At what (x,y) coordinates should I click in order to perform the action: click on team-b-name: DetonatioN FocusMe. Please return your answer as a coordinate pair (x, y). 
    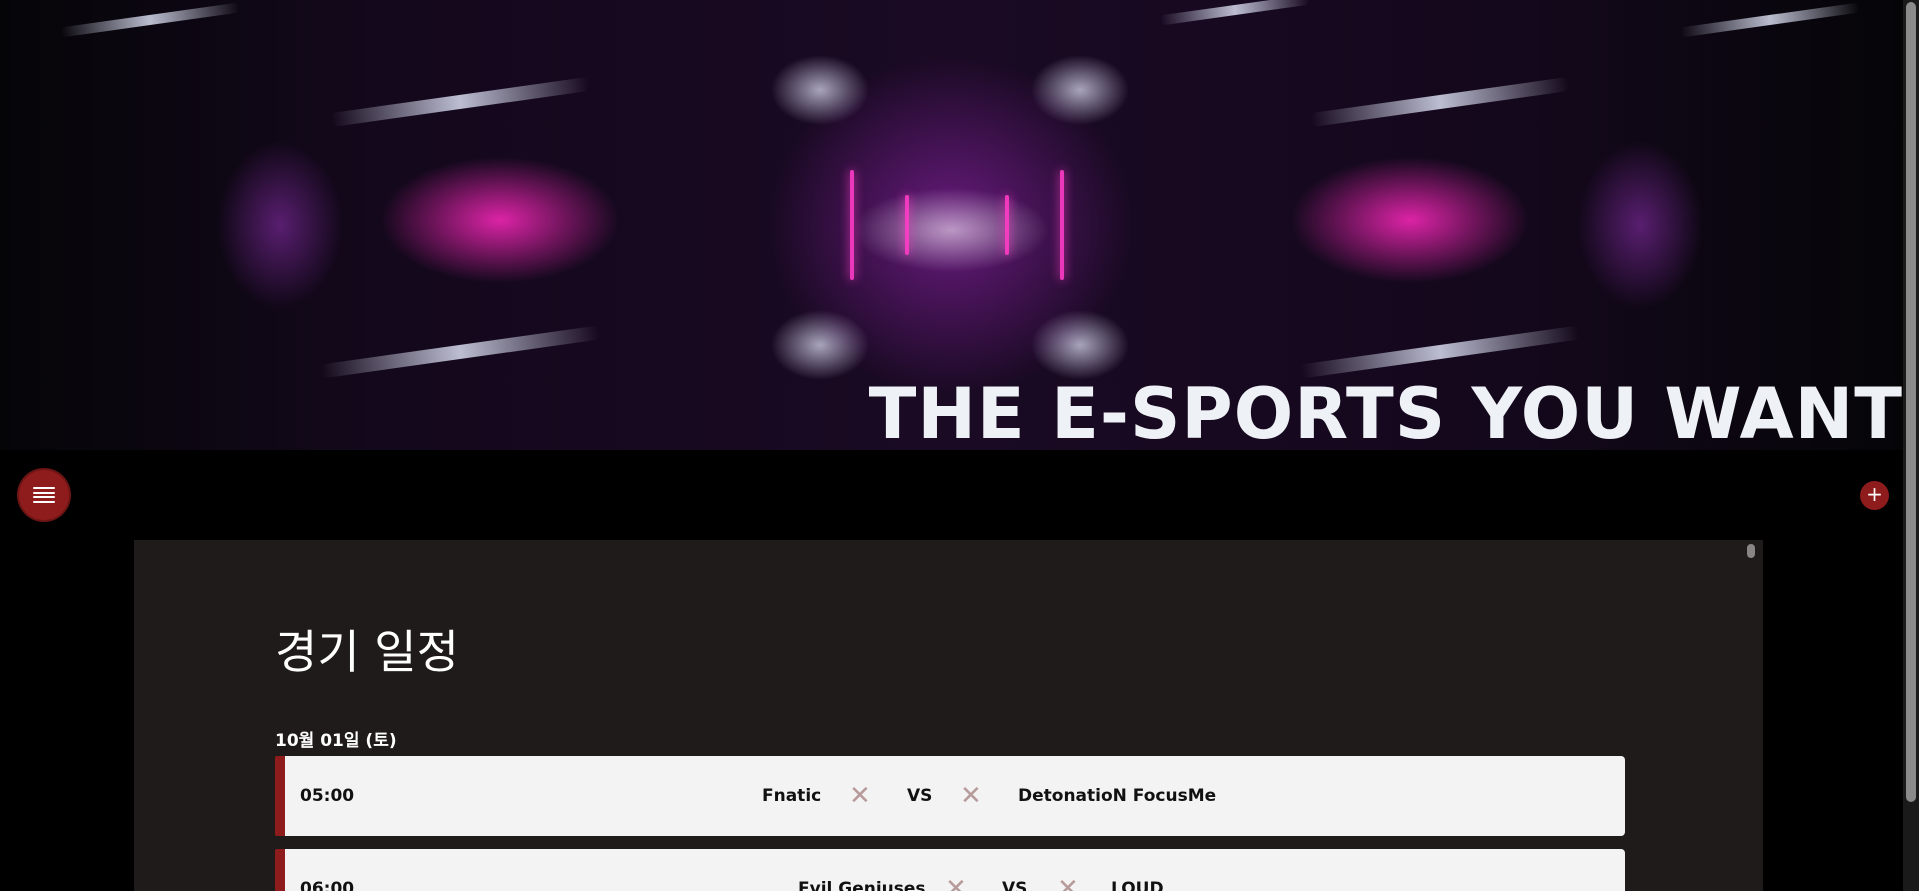
    Looking at the image, I should click on (1117, 796).